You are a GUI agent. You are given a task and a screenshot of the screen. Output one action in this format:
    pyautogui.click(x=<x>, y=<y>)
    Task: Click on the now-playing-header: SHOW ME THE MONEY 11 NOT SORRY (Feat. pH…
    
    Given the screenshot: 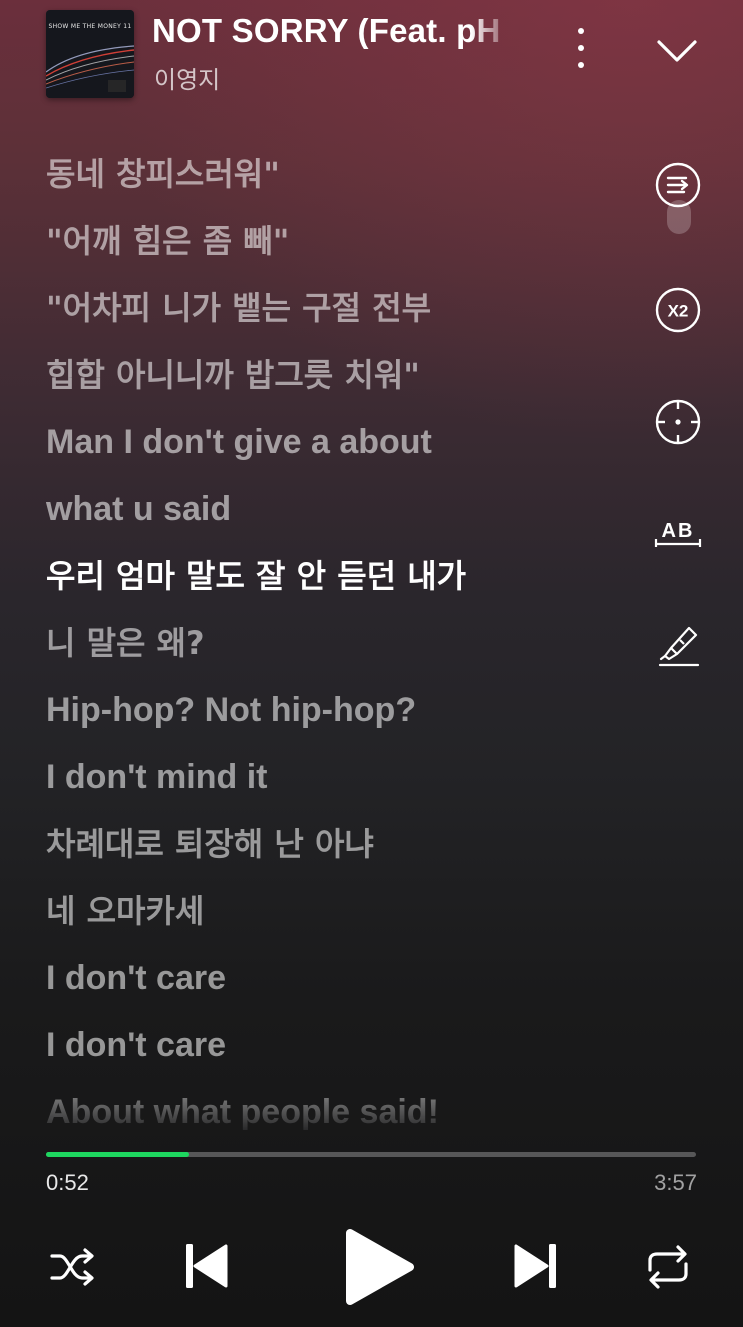 What is the action you would take?
    pyautogui.click(x=371, y=55)
    